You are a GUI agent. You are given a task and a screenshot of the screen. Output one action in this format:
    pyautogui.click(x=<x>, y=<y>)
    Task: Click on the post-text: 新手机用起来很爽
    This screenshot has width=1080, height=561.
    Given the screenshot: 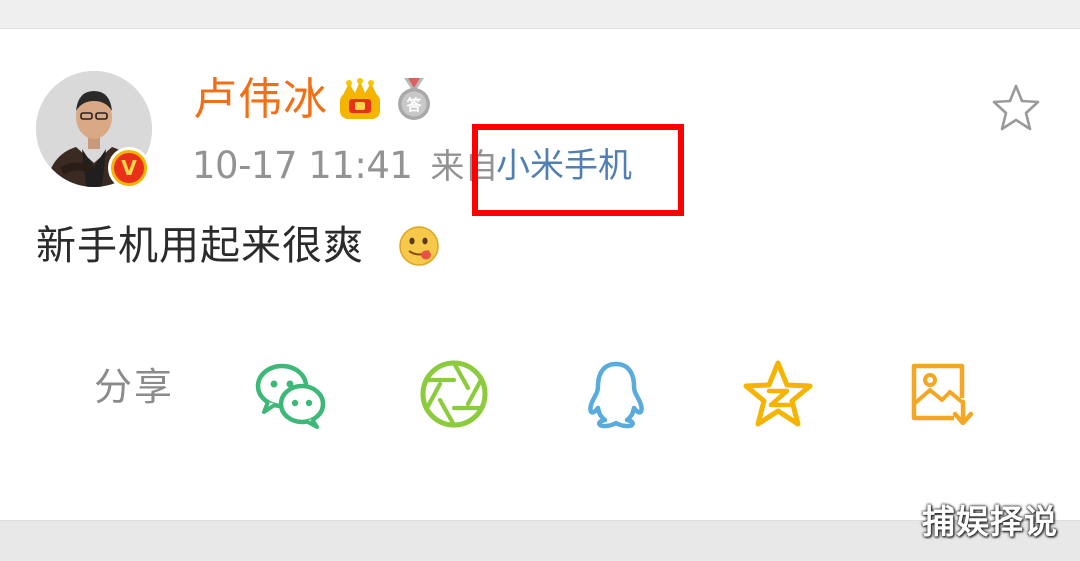 What is the action you would take?
    pyautogui.click(x=200, y=246)
    